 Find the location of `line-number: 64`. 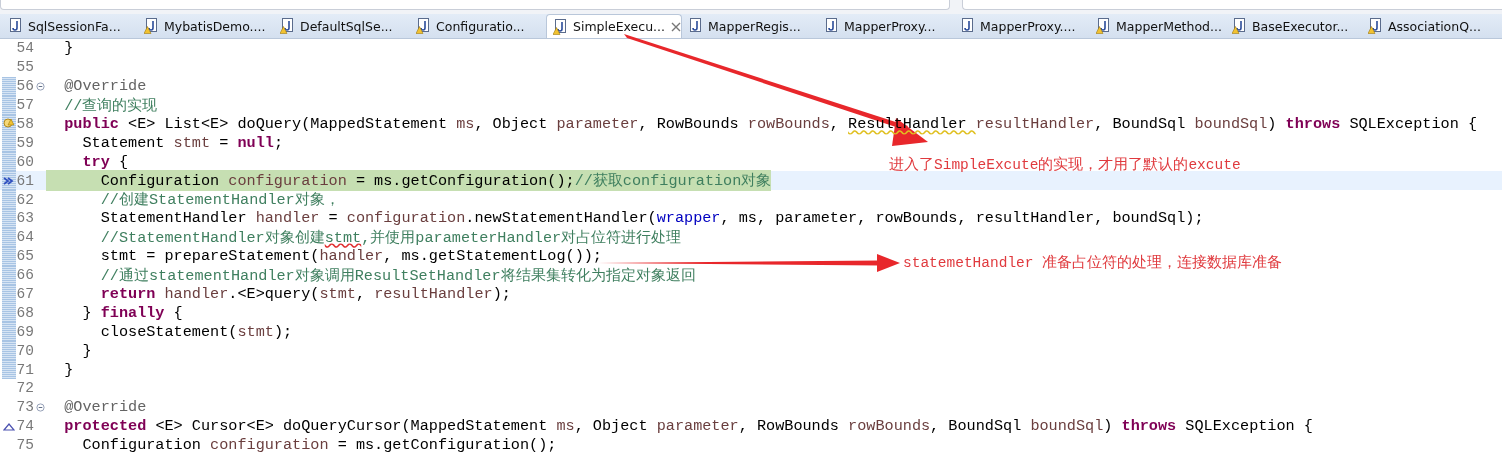

line-number: 64 is located at coordinates (25, 237).